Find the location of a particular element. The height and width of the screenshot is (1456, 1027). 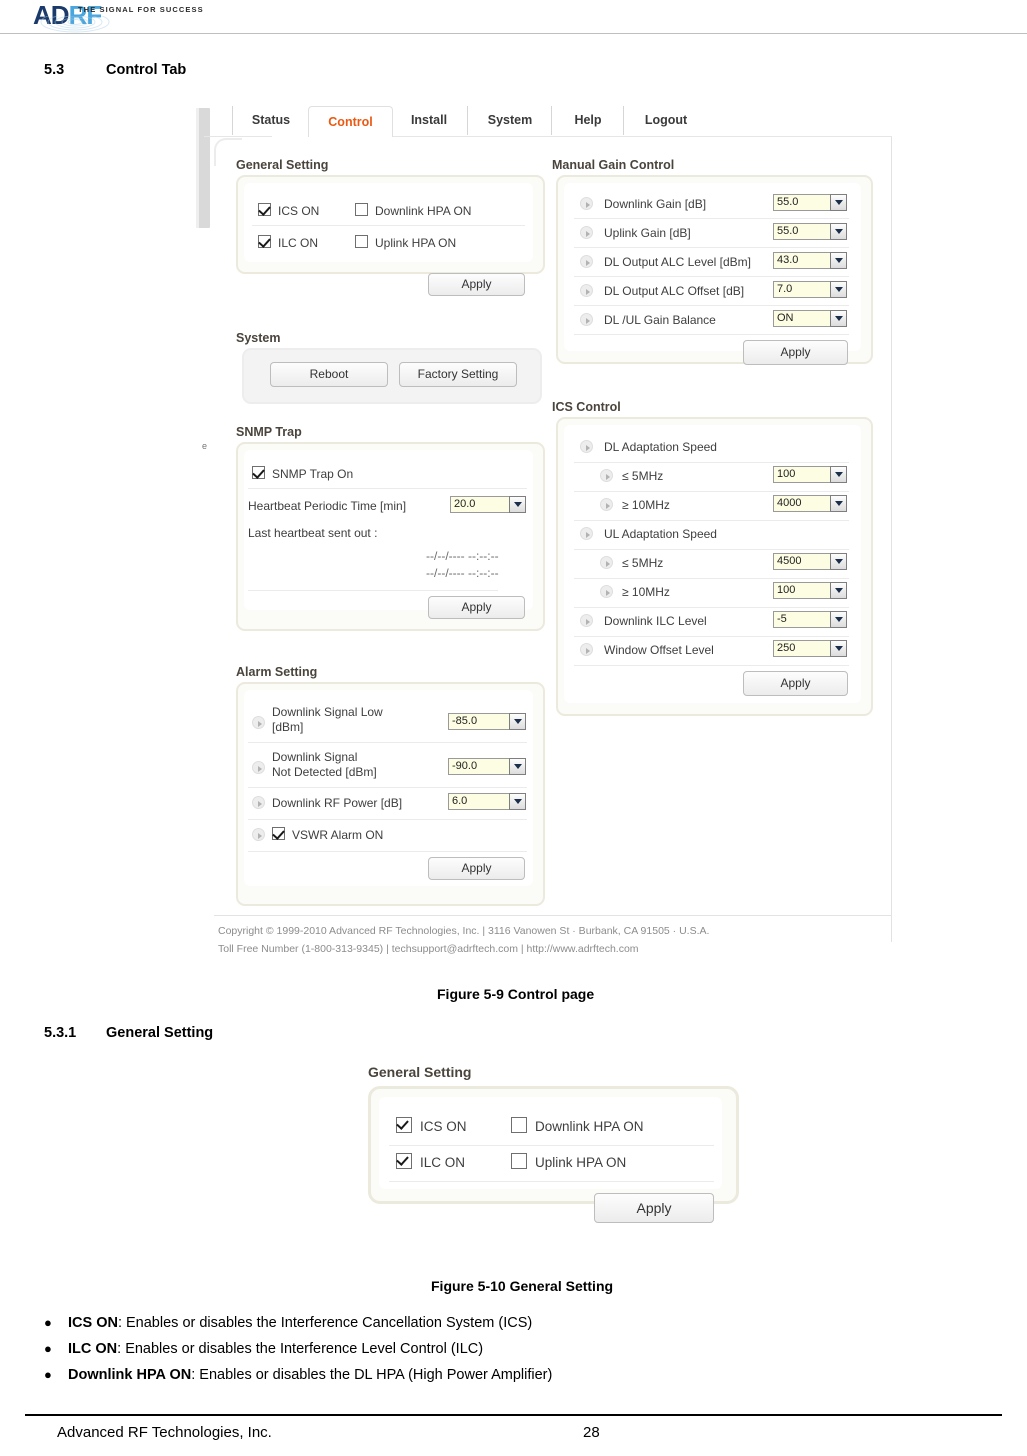

tab-status: Status is located at coordinates (270, 120).